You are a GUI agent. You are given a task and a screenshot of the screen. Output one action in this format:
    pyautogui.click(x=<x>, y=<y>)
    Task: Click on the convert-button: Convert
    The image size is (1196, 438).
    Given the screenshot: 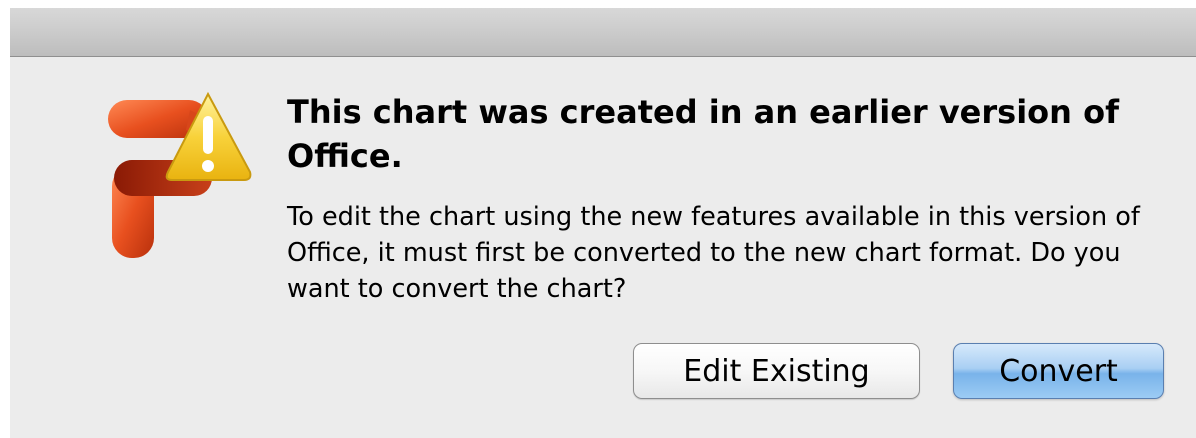 What is the action you would take?
    pyautogui.click(x=1058, y=371)
    